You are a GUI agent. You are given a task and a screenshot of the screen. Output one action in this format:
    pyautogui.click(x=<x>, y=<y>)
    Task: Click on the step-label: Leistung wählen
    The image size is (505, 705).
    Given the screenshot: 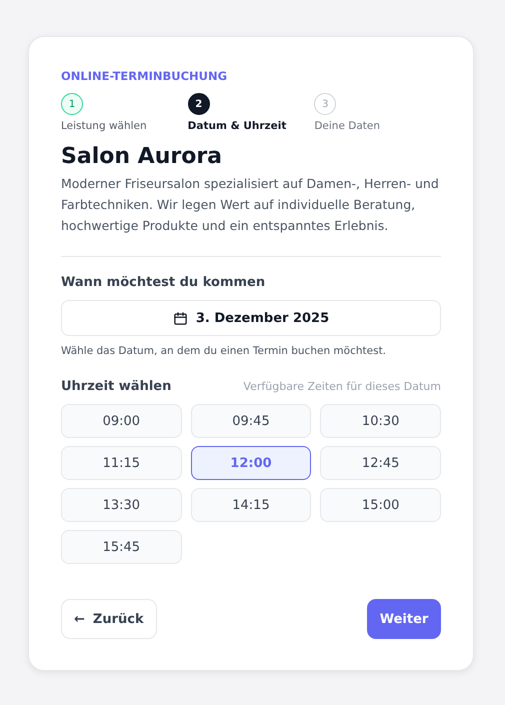 What is the action you would take?
    pyautogui.click(x=104, y=126)
    